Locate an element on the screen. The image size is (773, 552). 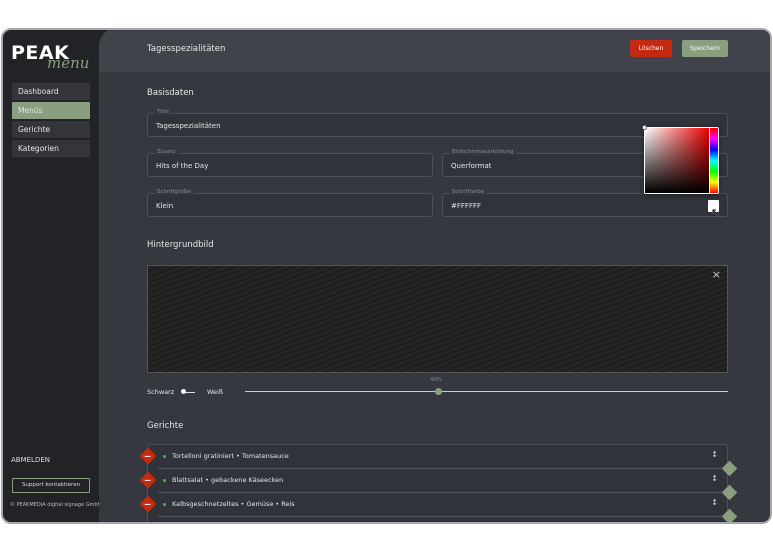
field-value: Querformat is located at coordinates (471, 166).